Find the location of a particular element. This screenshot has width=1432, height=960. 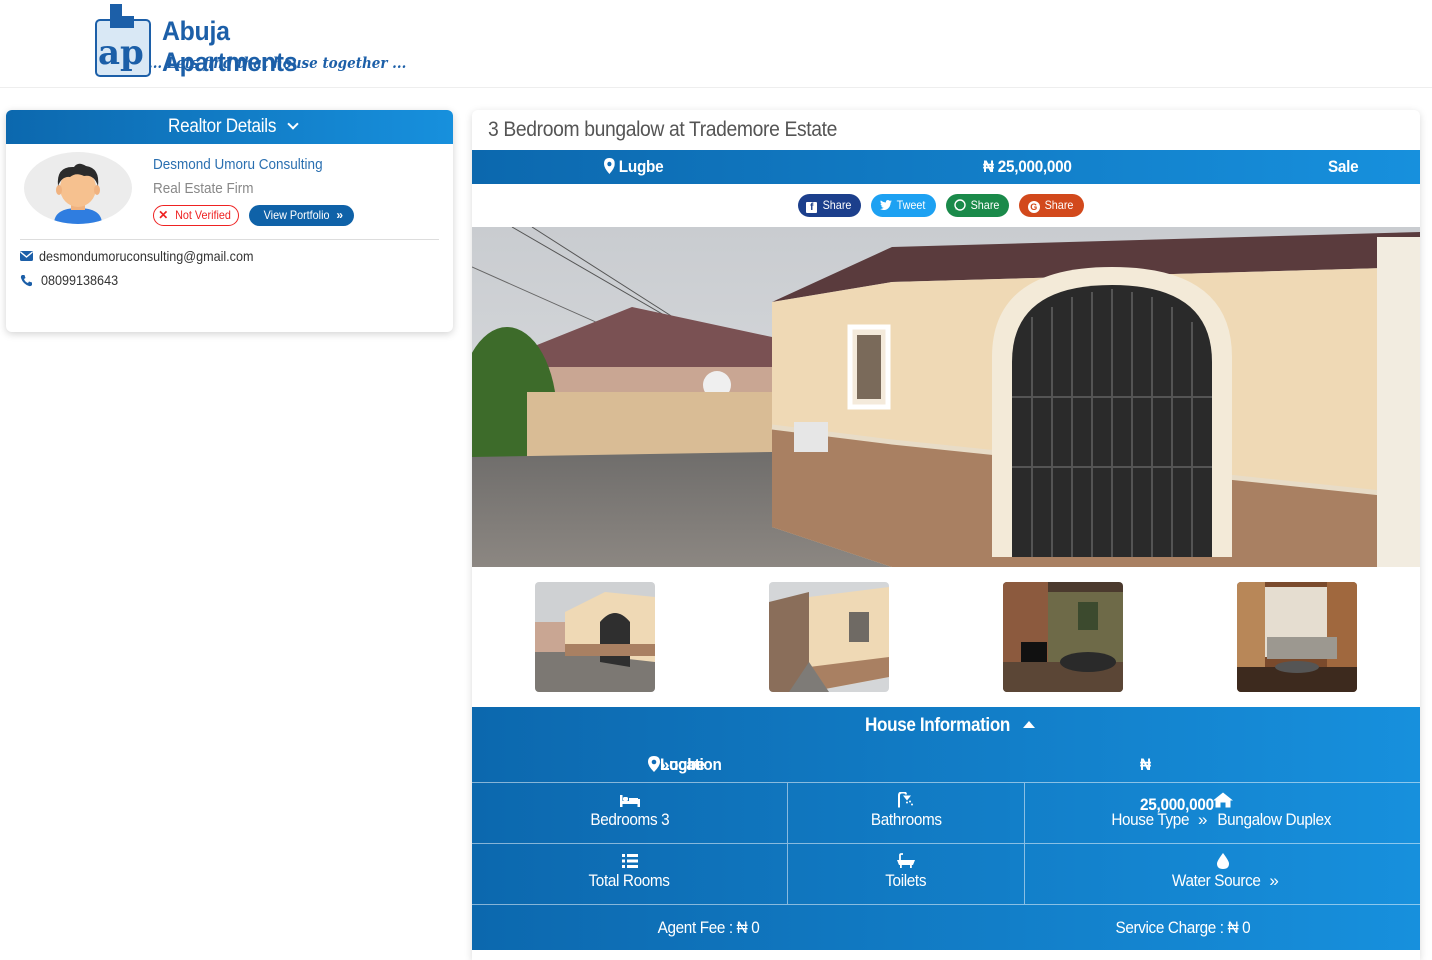

bath-icon is located at coordinates (906, 860).